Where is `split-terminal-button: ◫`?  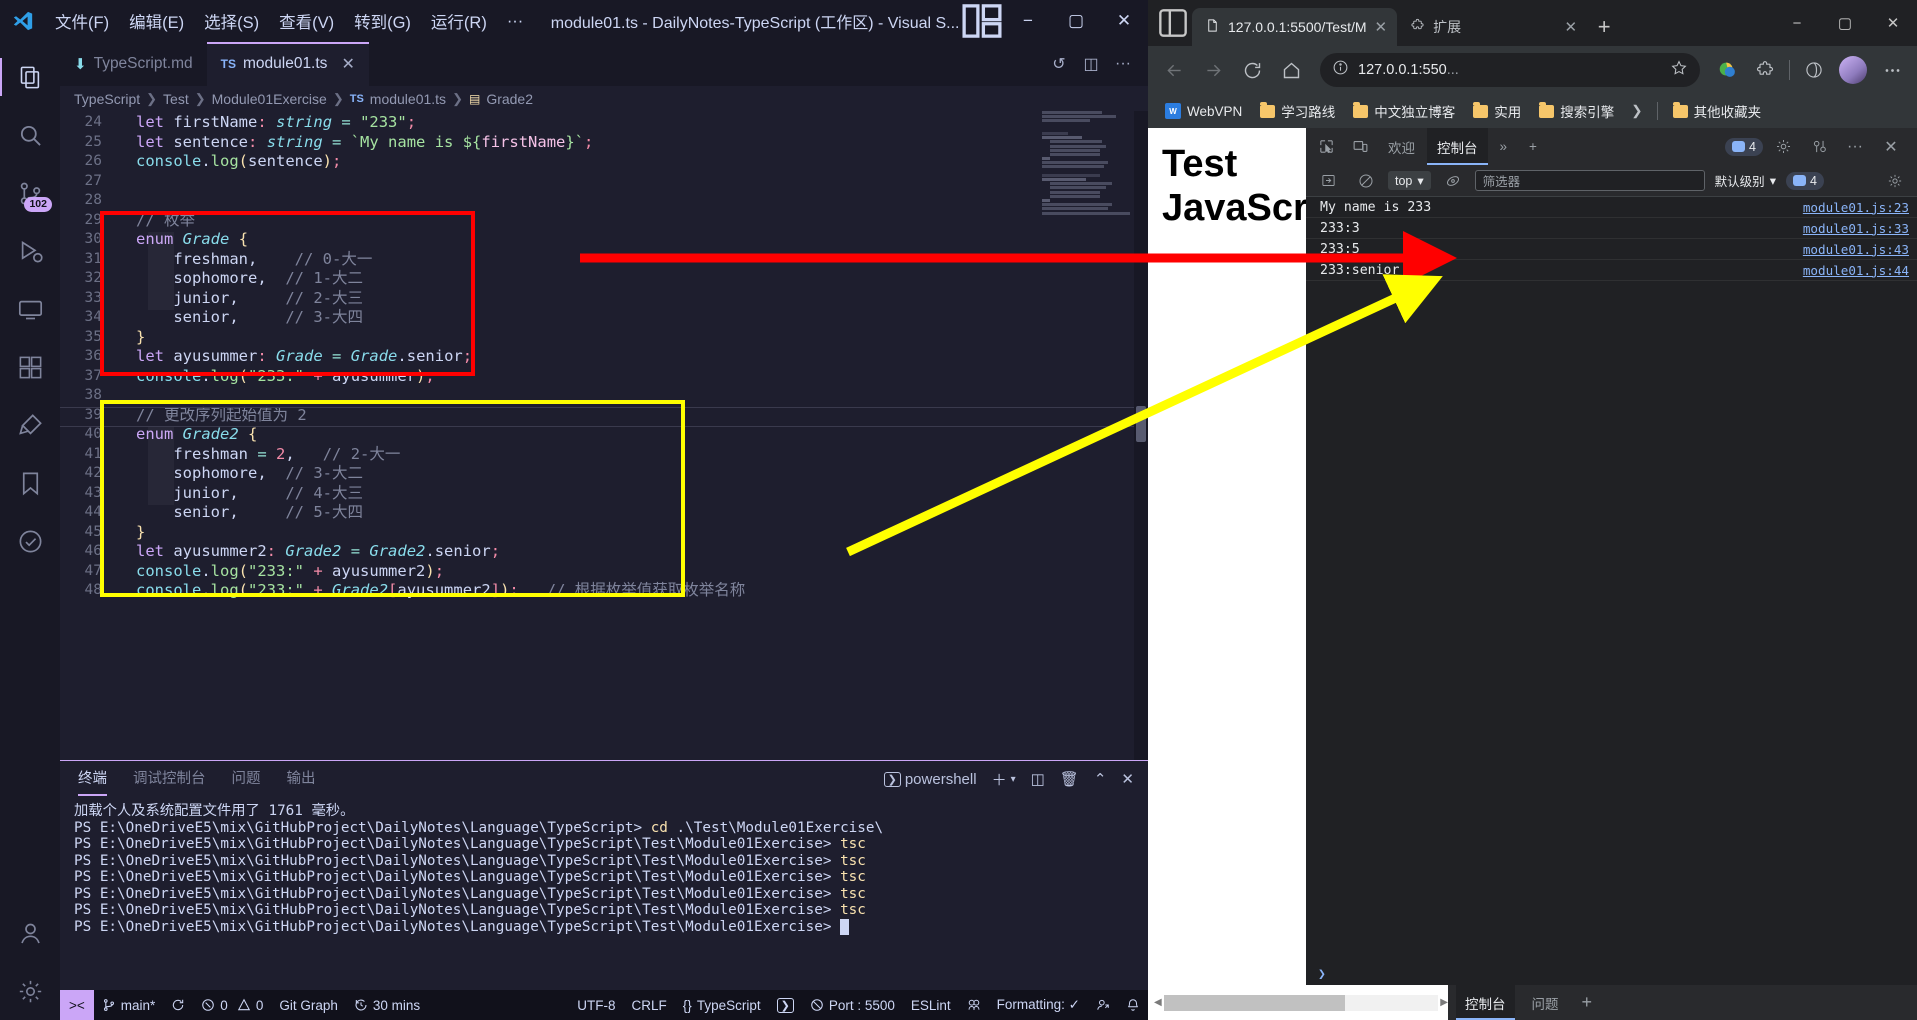 split-terminal-button: ◫ is located at coordinates (1038, 779).